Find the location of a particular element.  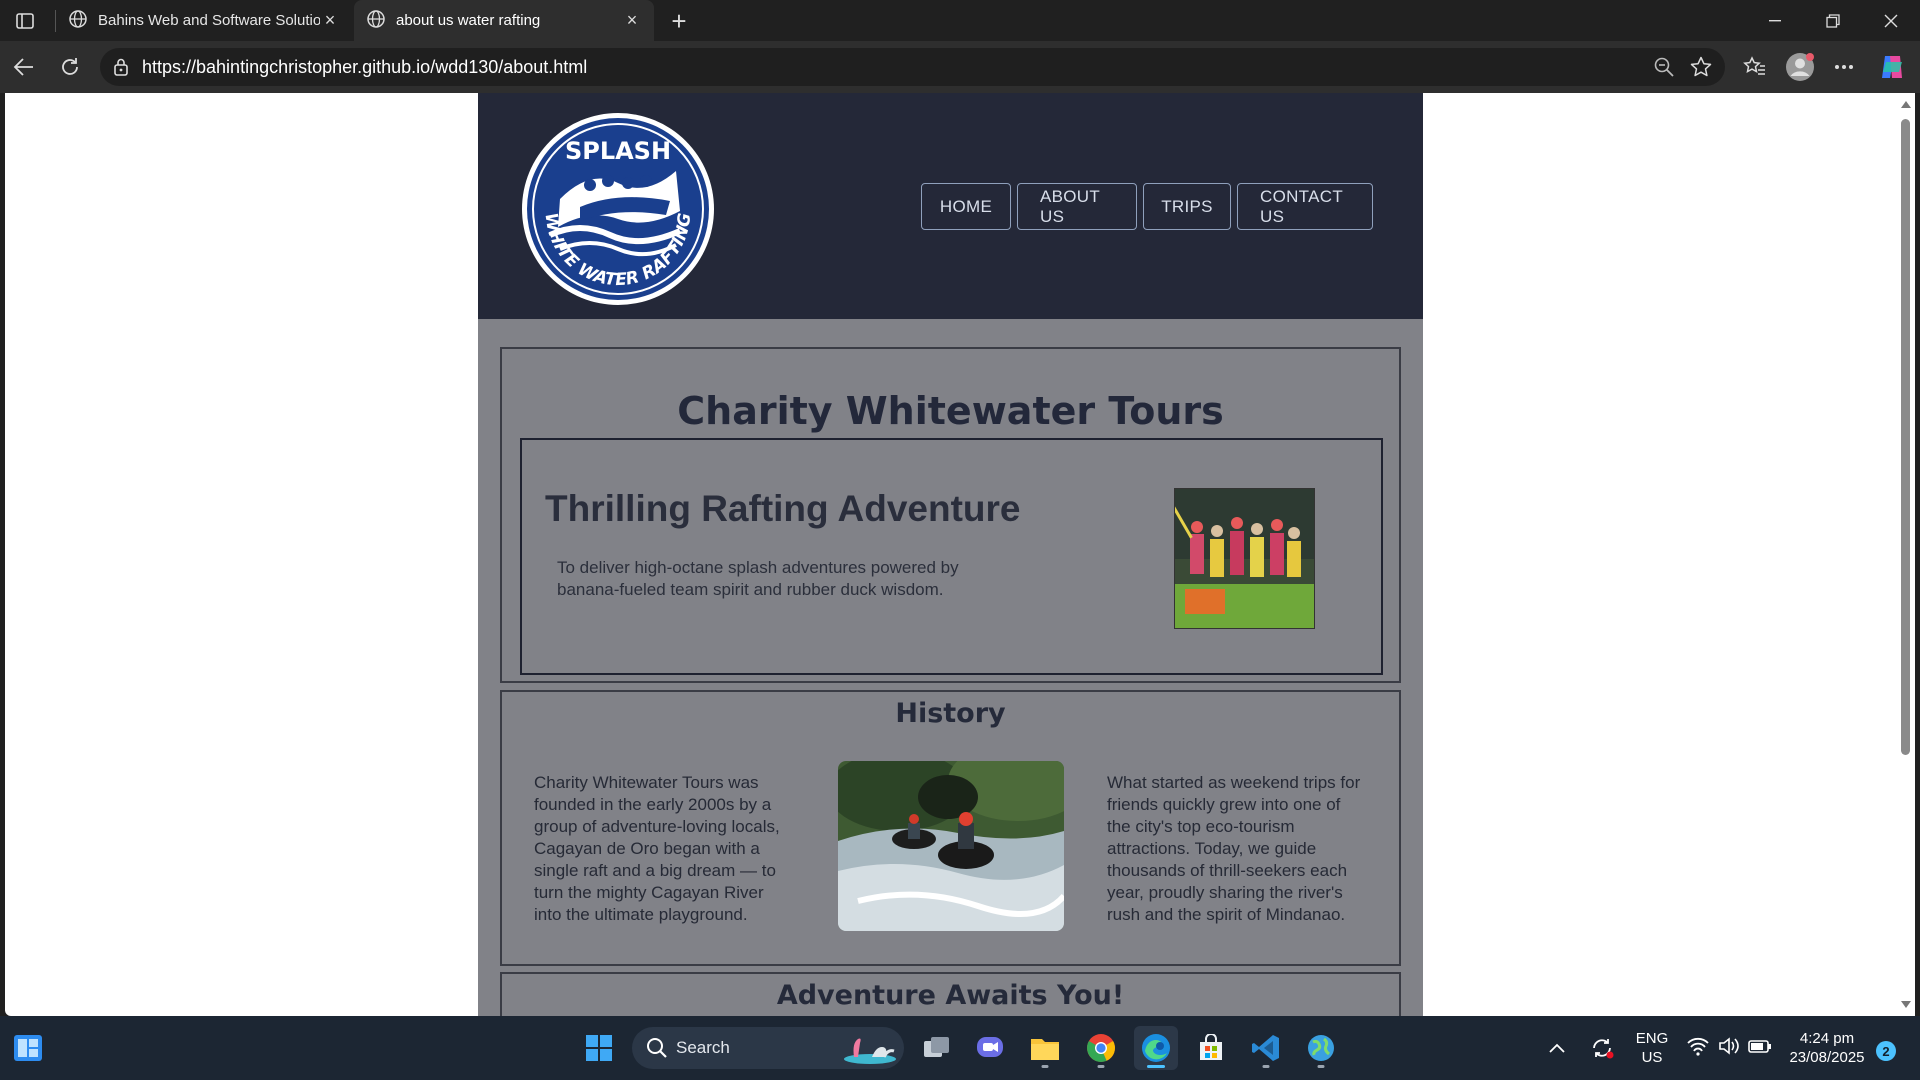

quick-settings is located at coordinates (1729, 1048).